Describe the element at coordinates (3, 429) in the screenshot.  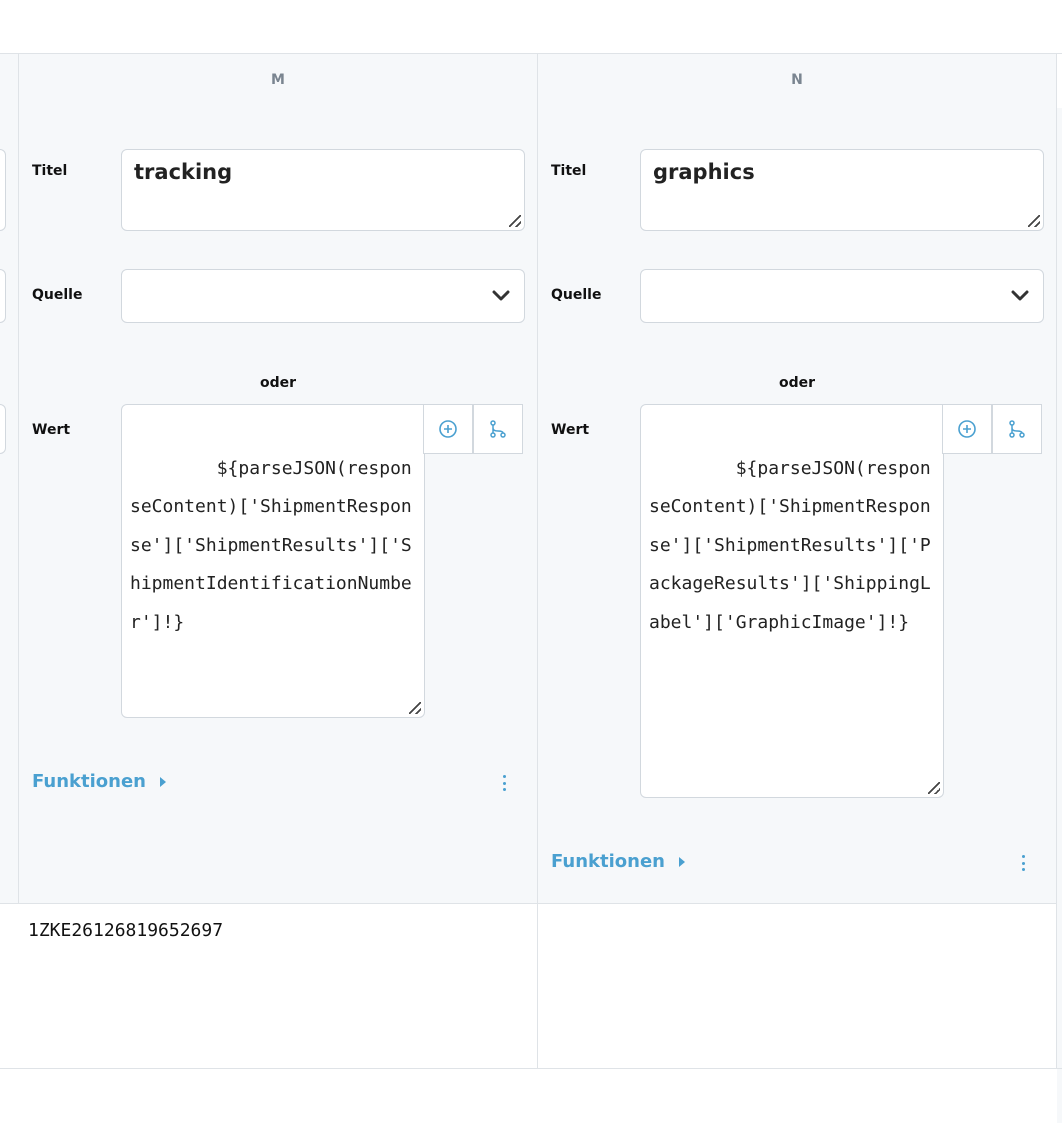
I see `stub-value-field` at that location.